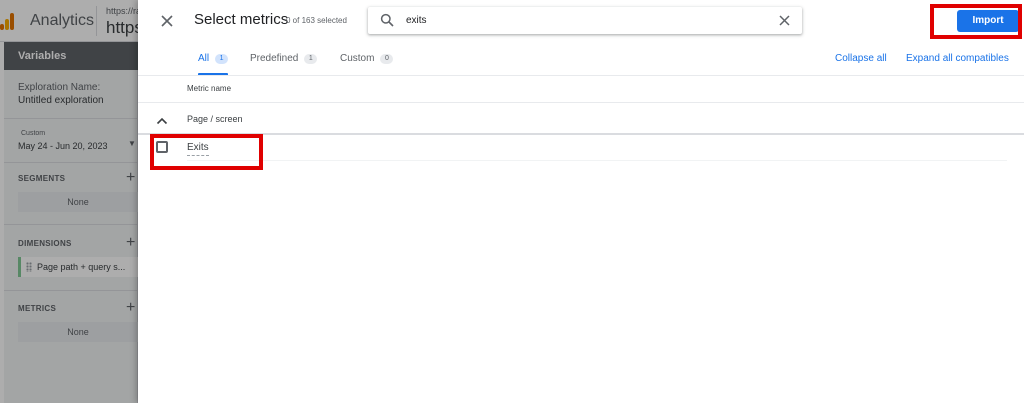  I want to click on tab-custom-label: Custom, so click(357, 58).